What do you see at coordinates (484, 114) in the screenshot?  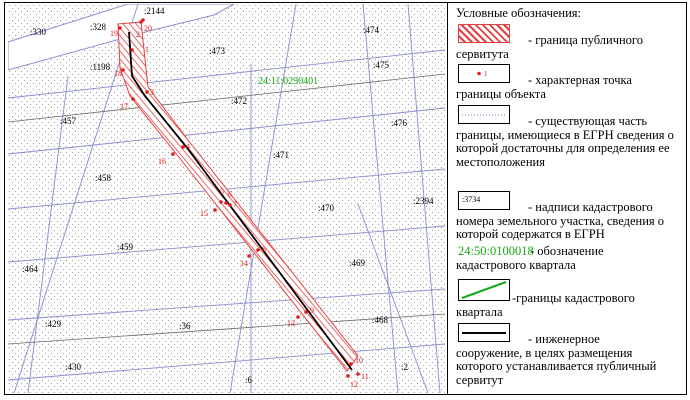 I see `dotted-line-symbol` at bounding box center [484, 114].